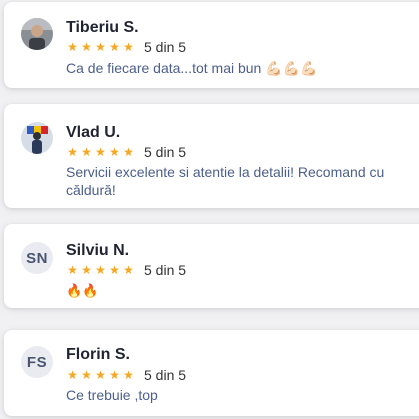 This screenshot has width=419, height=419. What do you see at coordinates (82, 290) in the screenshot?
I see `review-text: 🔥🔥` at bounding box center [82, 290].